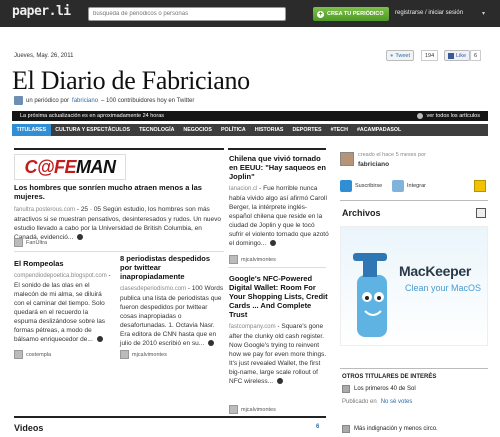  I want to click on paperli-logo: paper.li, so click(41, 11).